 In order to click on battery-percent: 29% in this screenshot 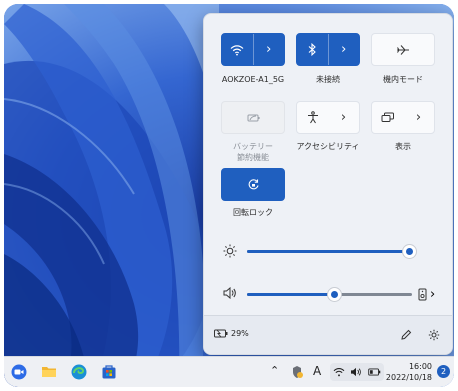, I will do `click(240, 333)`.